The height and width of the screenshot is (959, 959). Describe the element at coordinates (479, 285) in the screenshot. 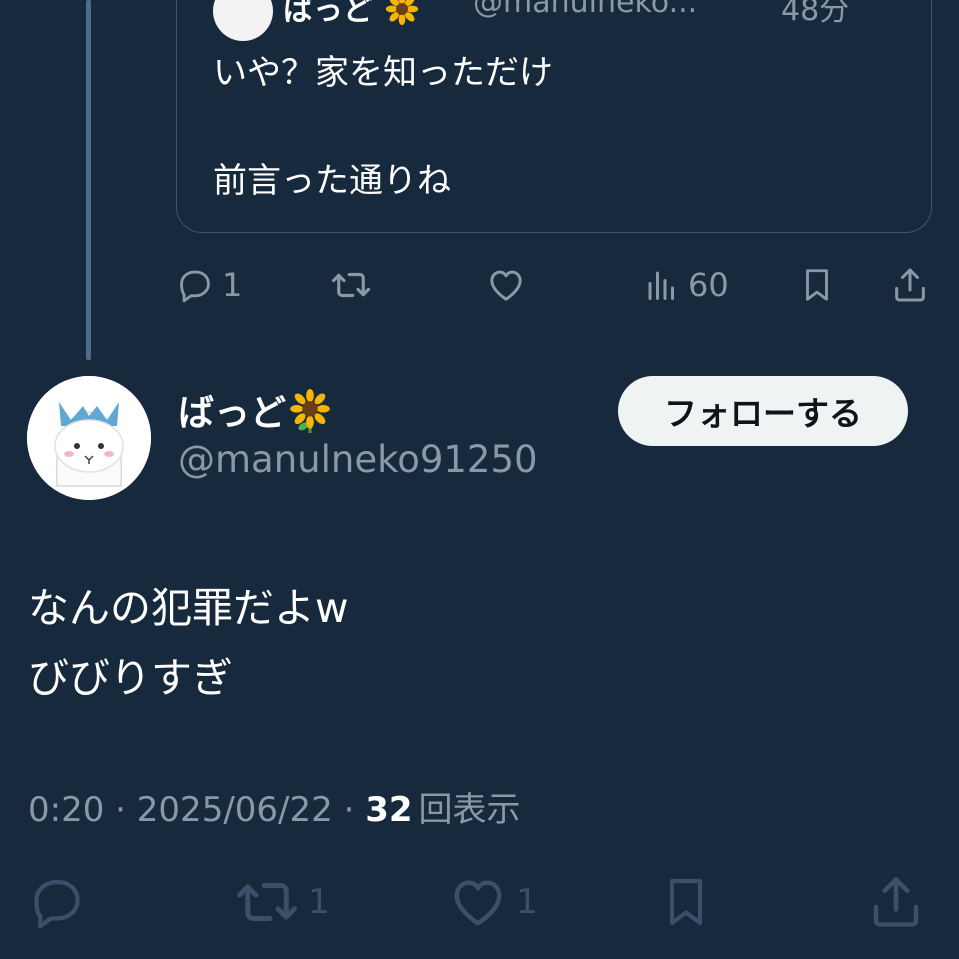

I see `previous-tweet-actions: 1 60` at that location.